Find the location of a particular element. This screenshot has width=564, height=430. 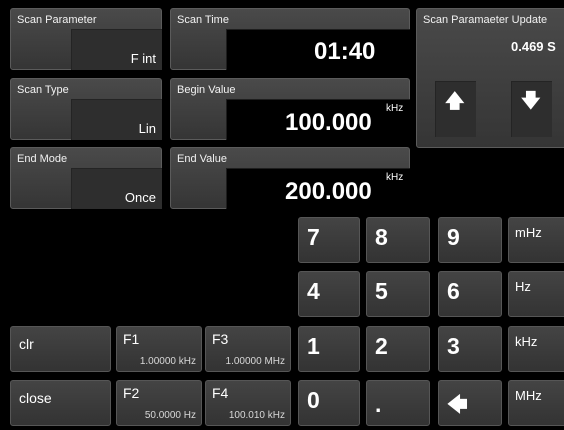

begin-value-label: Begin Value is located at coordinates (206, 90).